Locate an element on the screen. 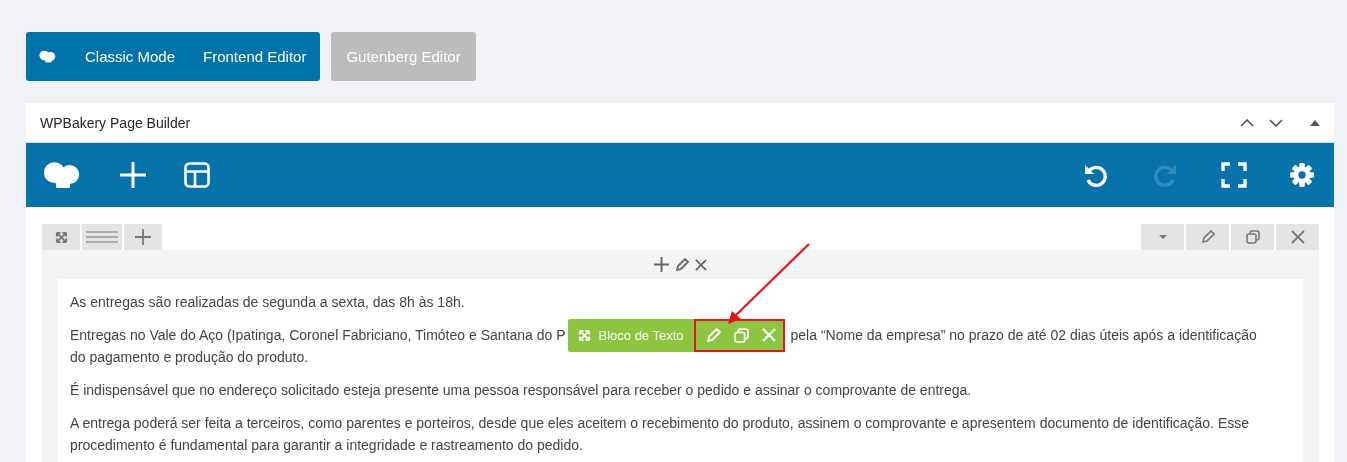 This screenshot has height=462, width=1347. drag-lines-icon is located at coordinates (102, 237).